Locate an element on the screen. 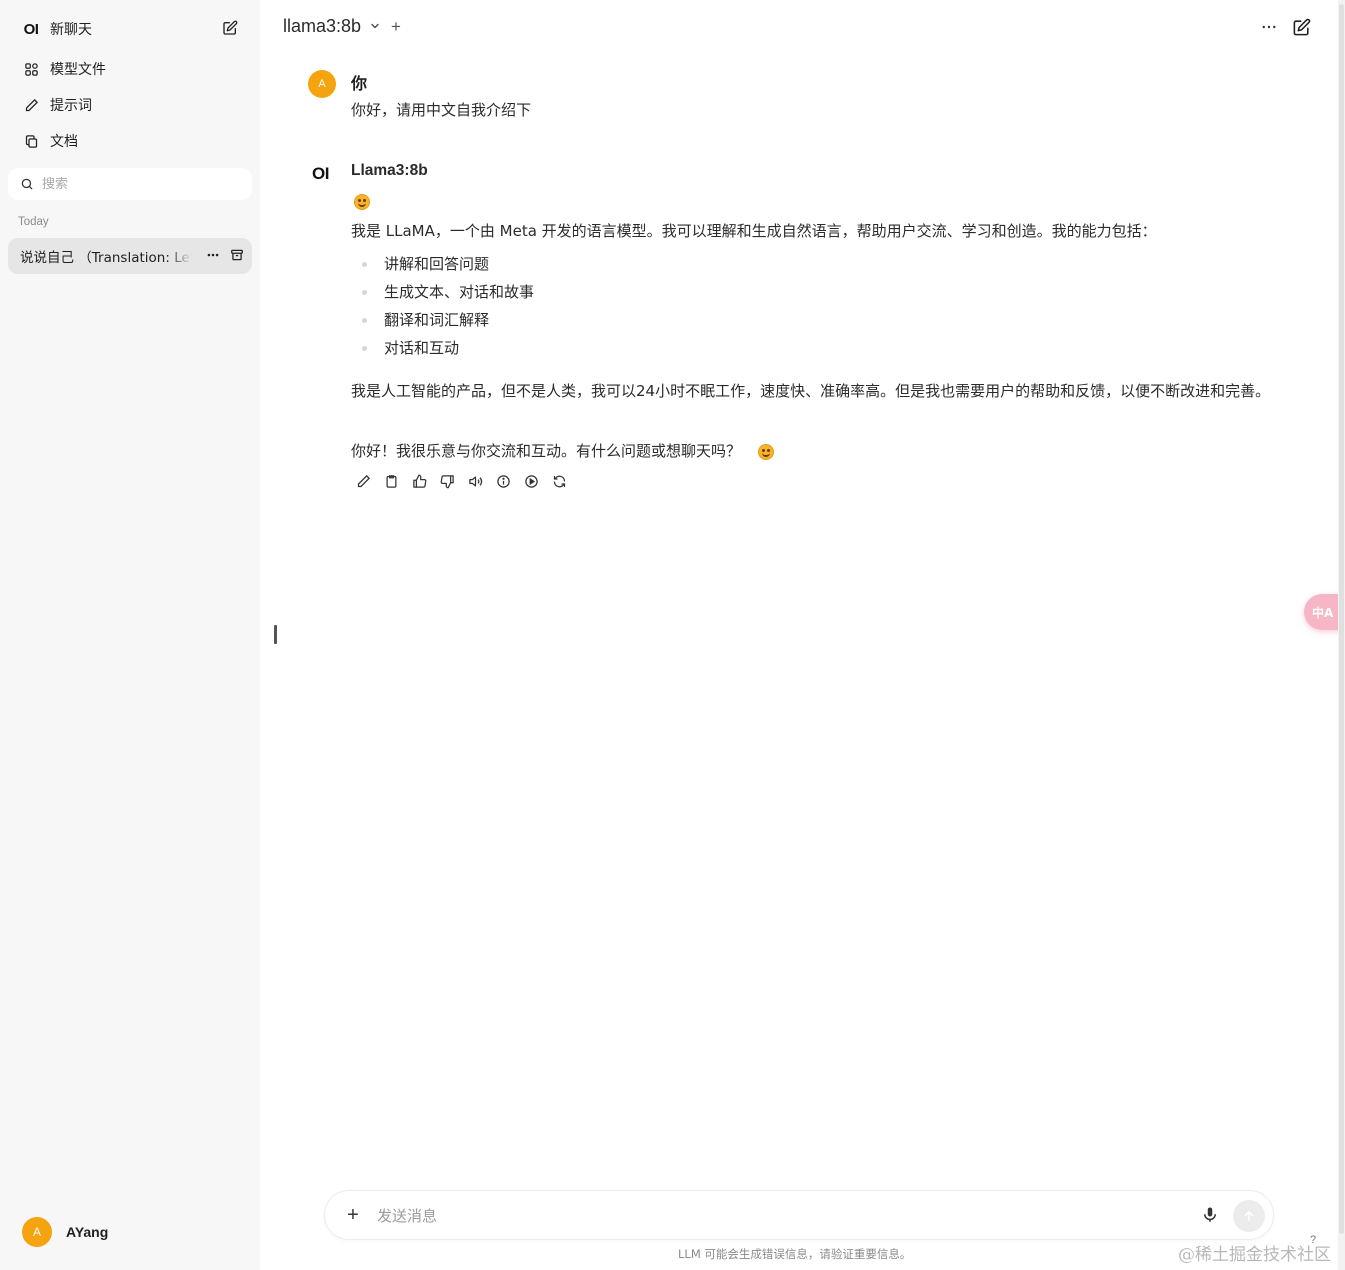 This screenshot has height=1270, width=1345. sidebar-item-prompts: 提示词 is located at coordinates (130, 105).